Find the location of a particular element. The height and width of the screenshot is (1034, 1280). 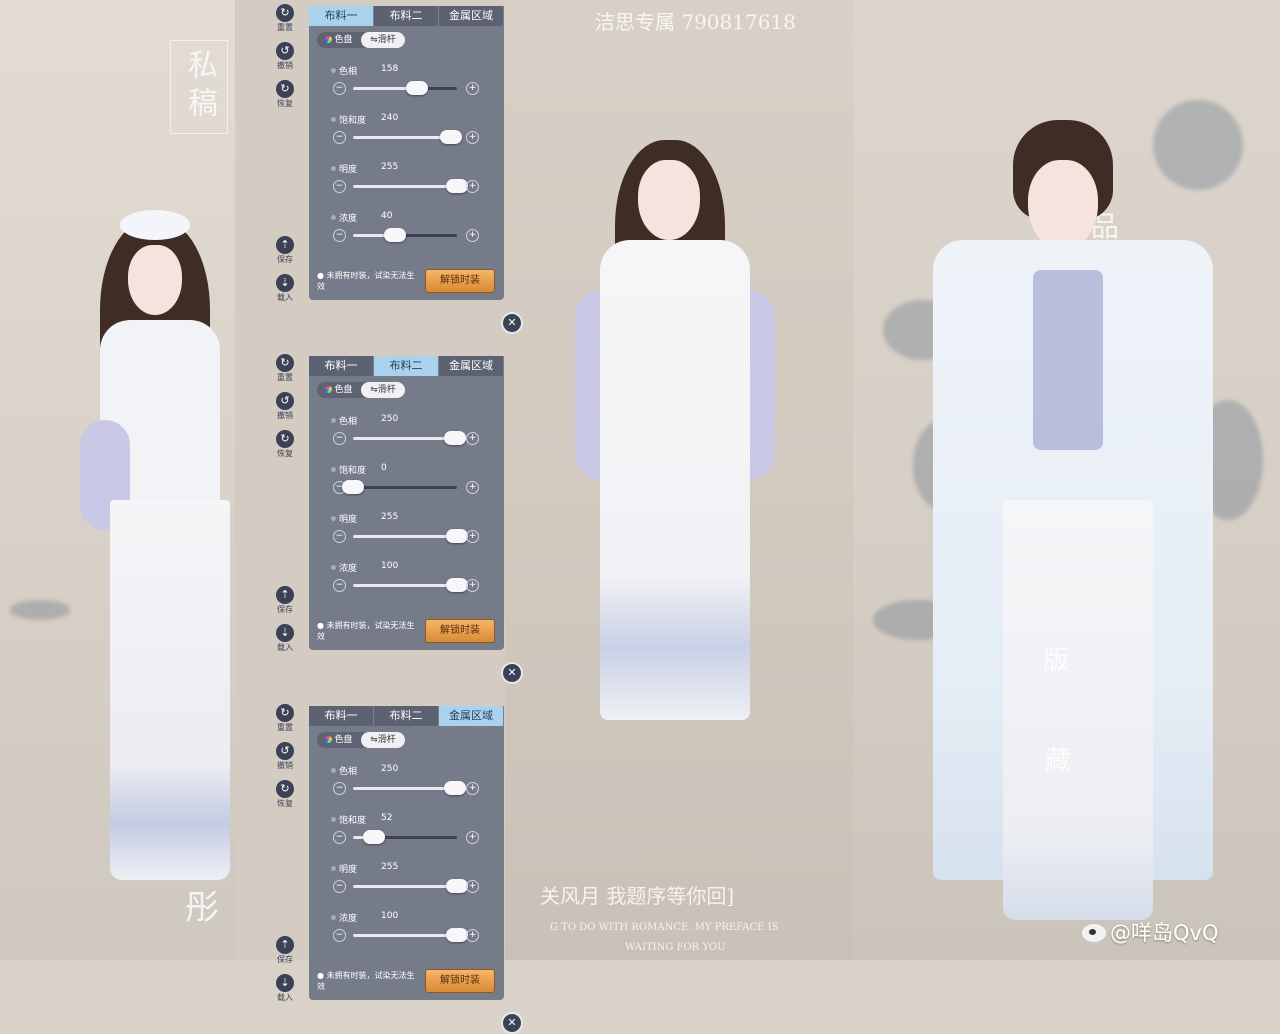

saturation-row: 饱和度 52 − + is located at coordinates (406, 835).